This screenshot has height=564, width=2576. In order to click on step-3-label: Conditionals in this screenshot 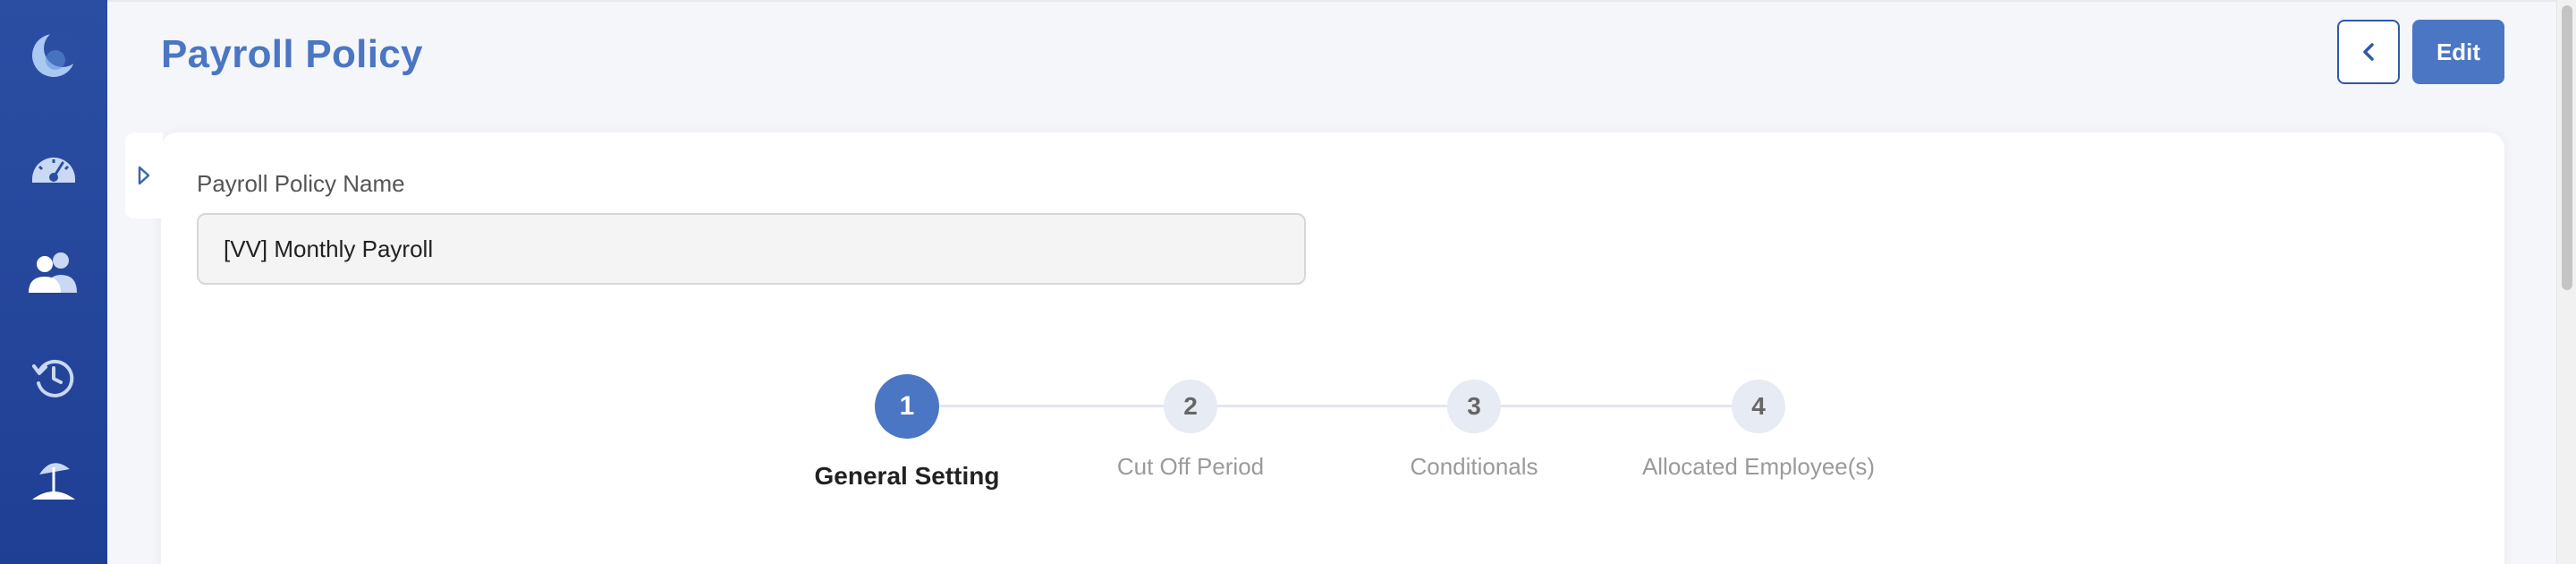, I will do `click(1474, 467)`.